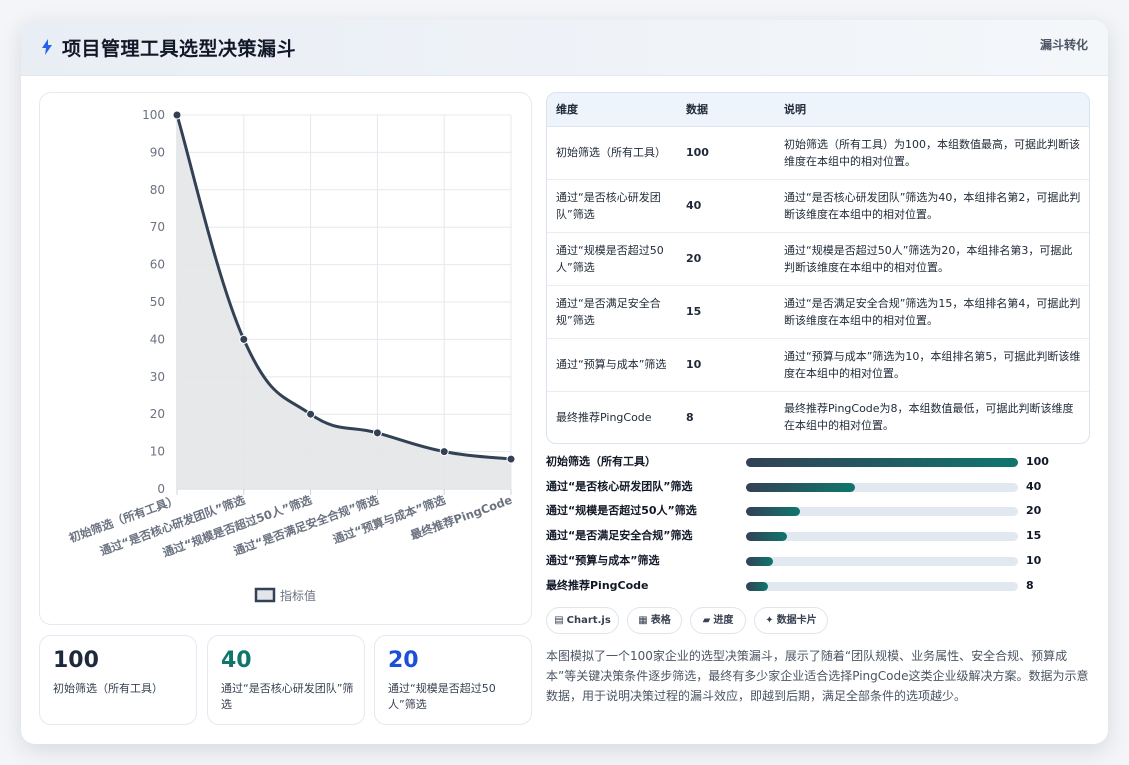 Image resolution: width=1129 pixels, height=765 pixels. I want to click on progress-label: 通过“预算与成本”筛选, so click(603, 560).